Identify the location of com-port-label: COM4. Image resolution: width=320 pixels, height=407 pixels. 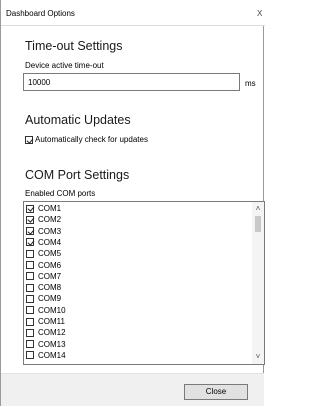
(50, 242).